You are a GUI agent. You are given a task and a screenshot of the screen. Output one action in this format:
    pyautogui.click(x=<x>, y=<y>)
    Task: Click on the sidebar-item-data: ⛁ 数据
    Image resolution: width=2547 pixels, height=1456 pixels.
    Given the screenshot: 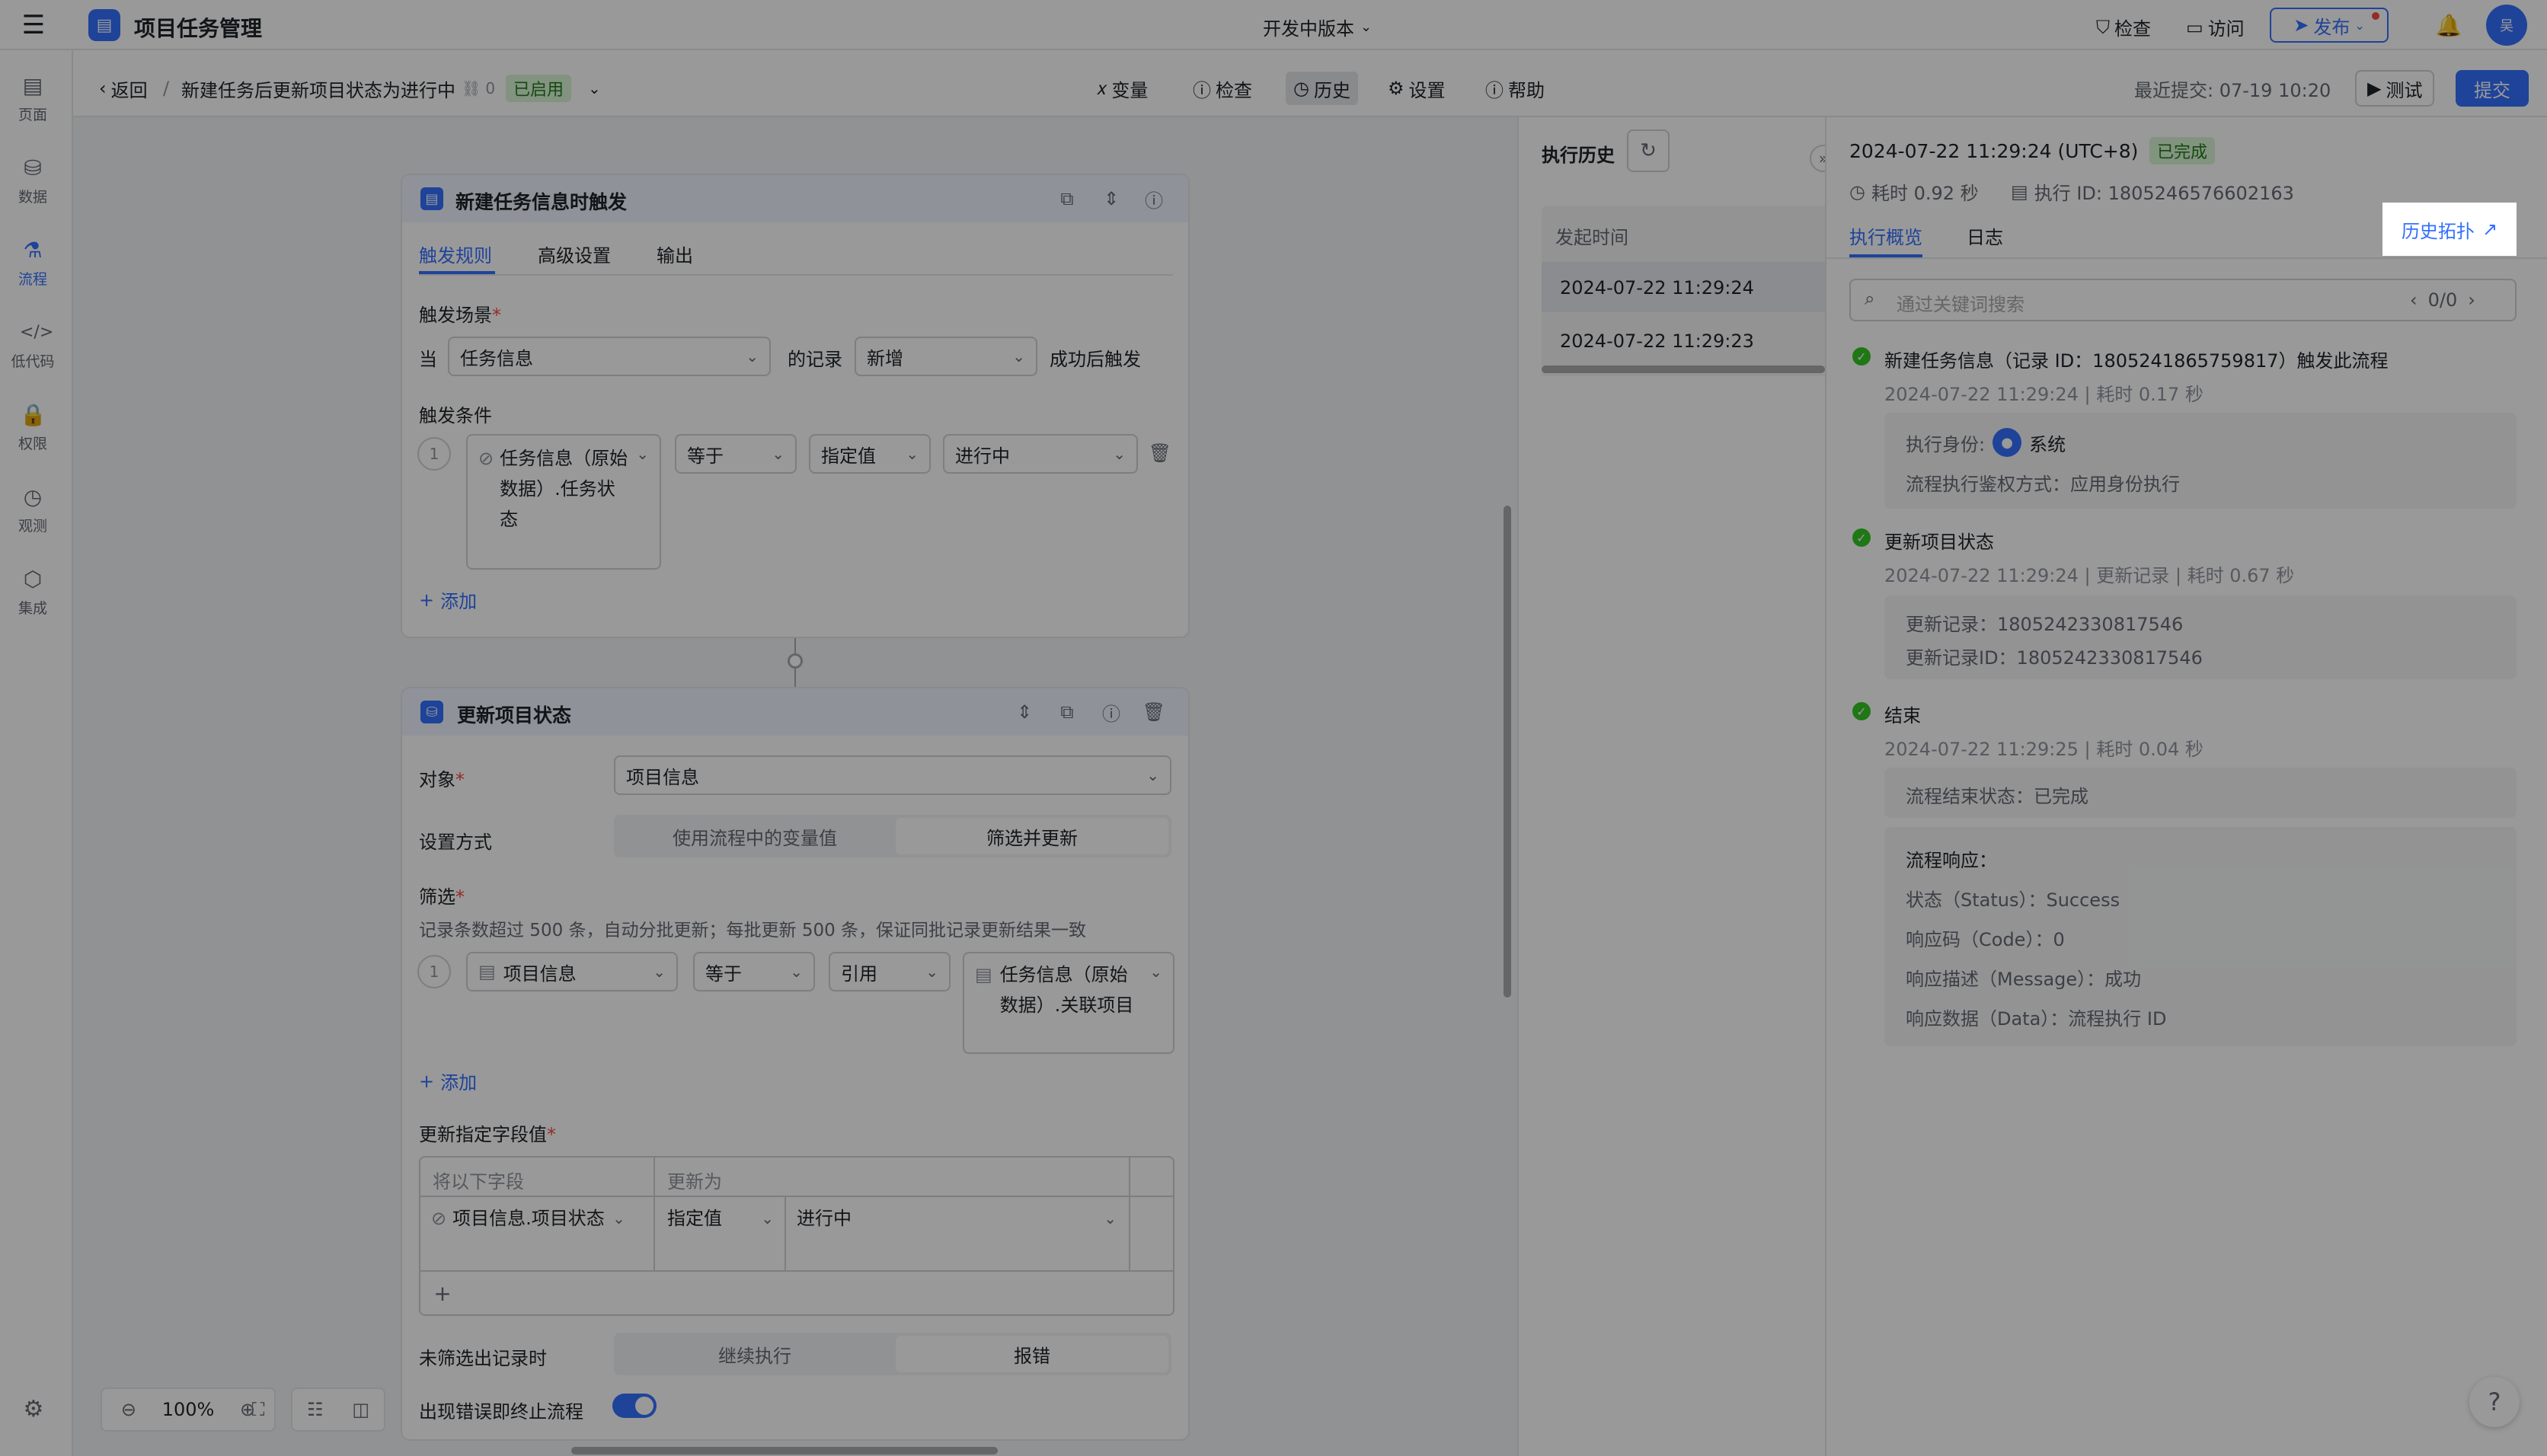 What is the action you would take?
    pyautogui.click(x=33, y=180)
    